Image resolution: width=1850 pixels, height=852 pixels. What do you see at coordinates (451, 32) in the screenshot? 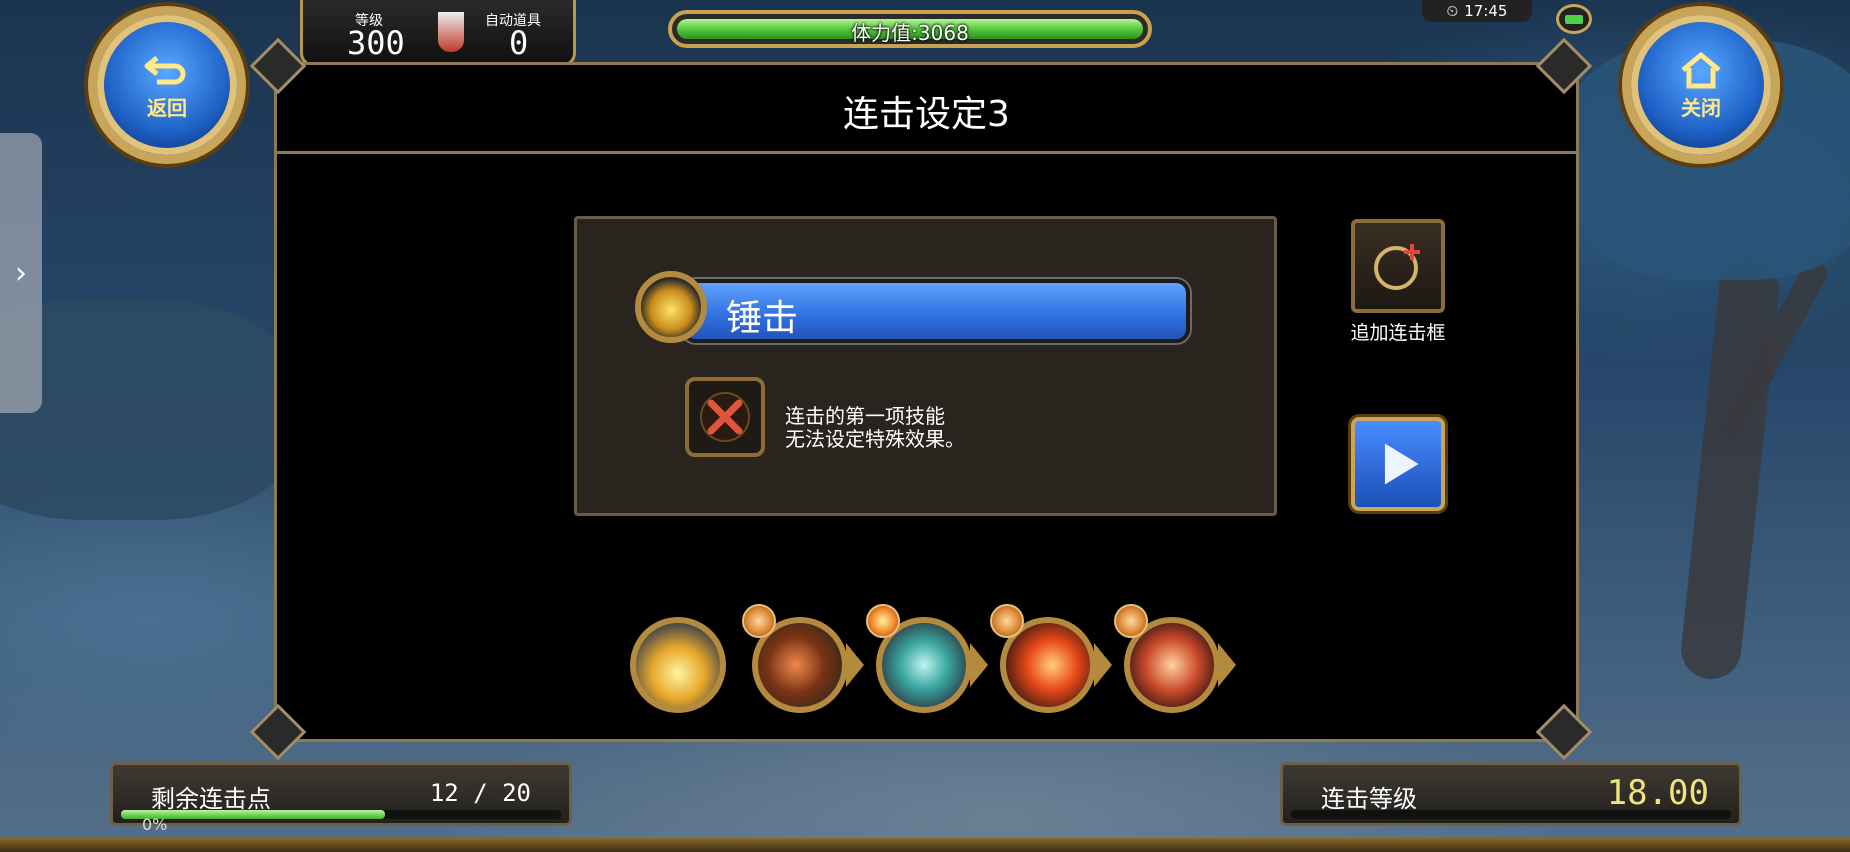
I see `potion-icon` at bounding box center [451, 32].